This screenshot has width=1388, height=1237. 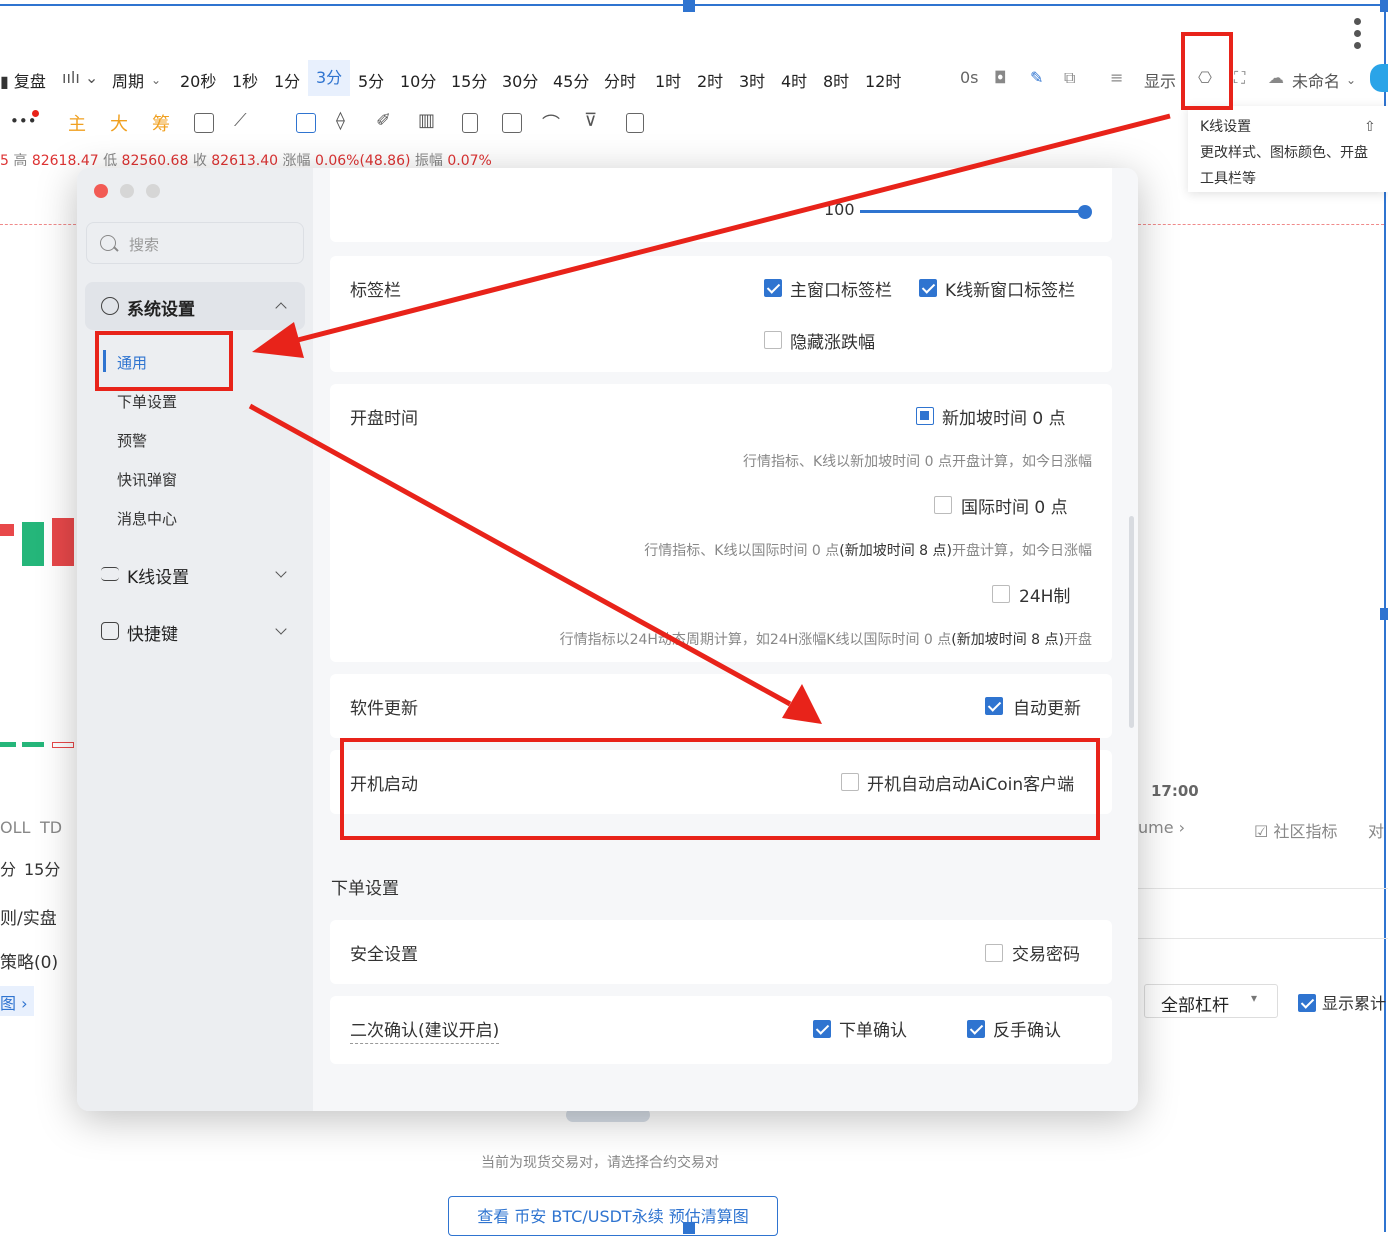 What do you see at coordinates (520, 555) in the screenshot?
I see `arrow-to-startup` at bounding box center [520, 555].